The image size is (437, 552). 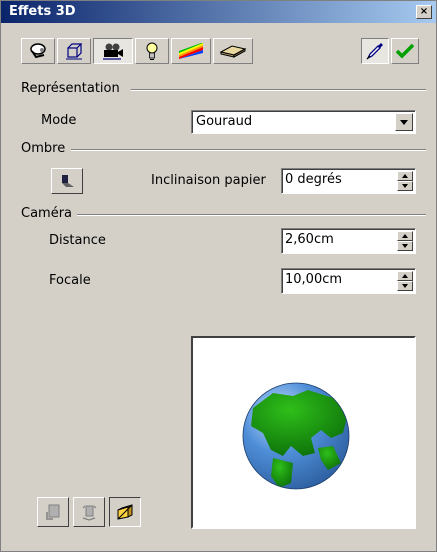 What do you see at coordinates (208, 180) in the screenshot?
I see `paper-tilt-label: Inclinaison papier` at bounding box center [208, 180].